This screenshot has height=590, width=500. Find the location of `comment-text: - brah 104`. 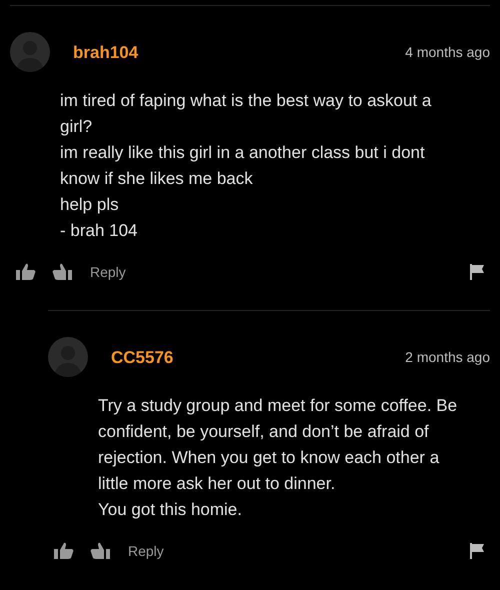

comment-text: - brah 104 is located at coordinates (99, 231).